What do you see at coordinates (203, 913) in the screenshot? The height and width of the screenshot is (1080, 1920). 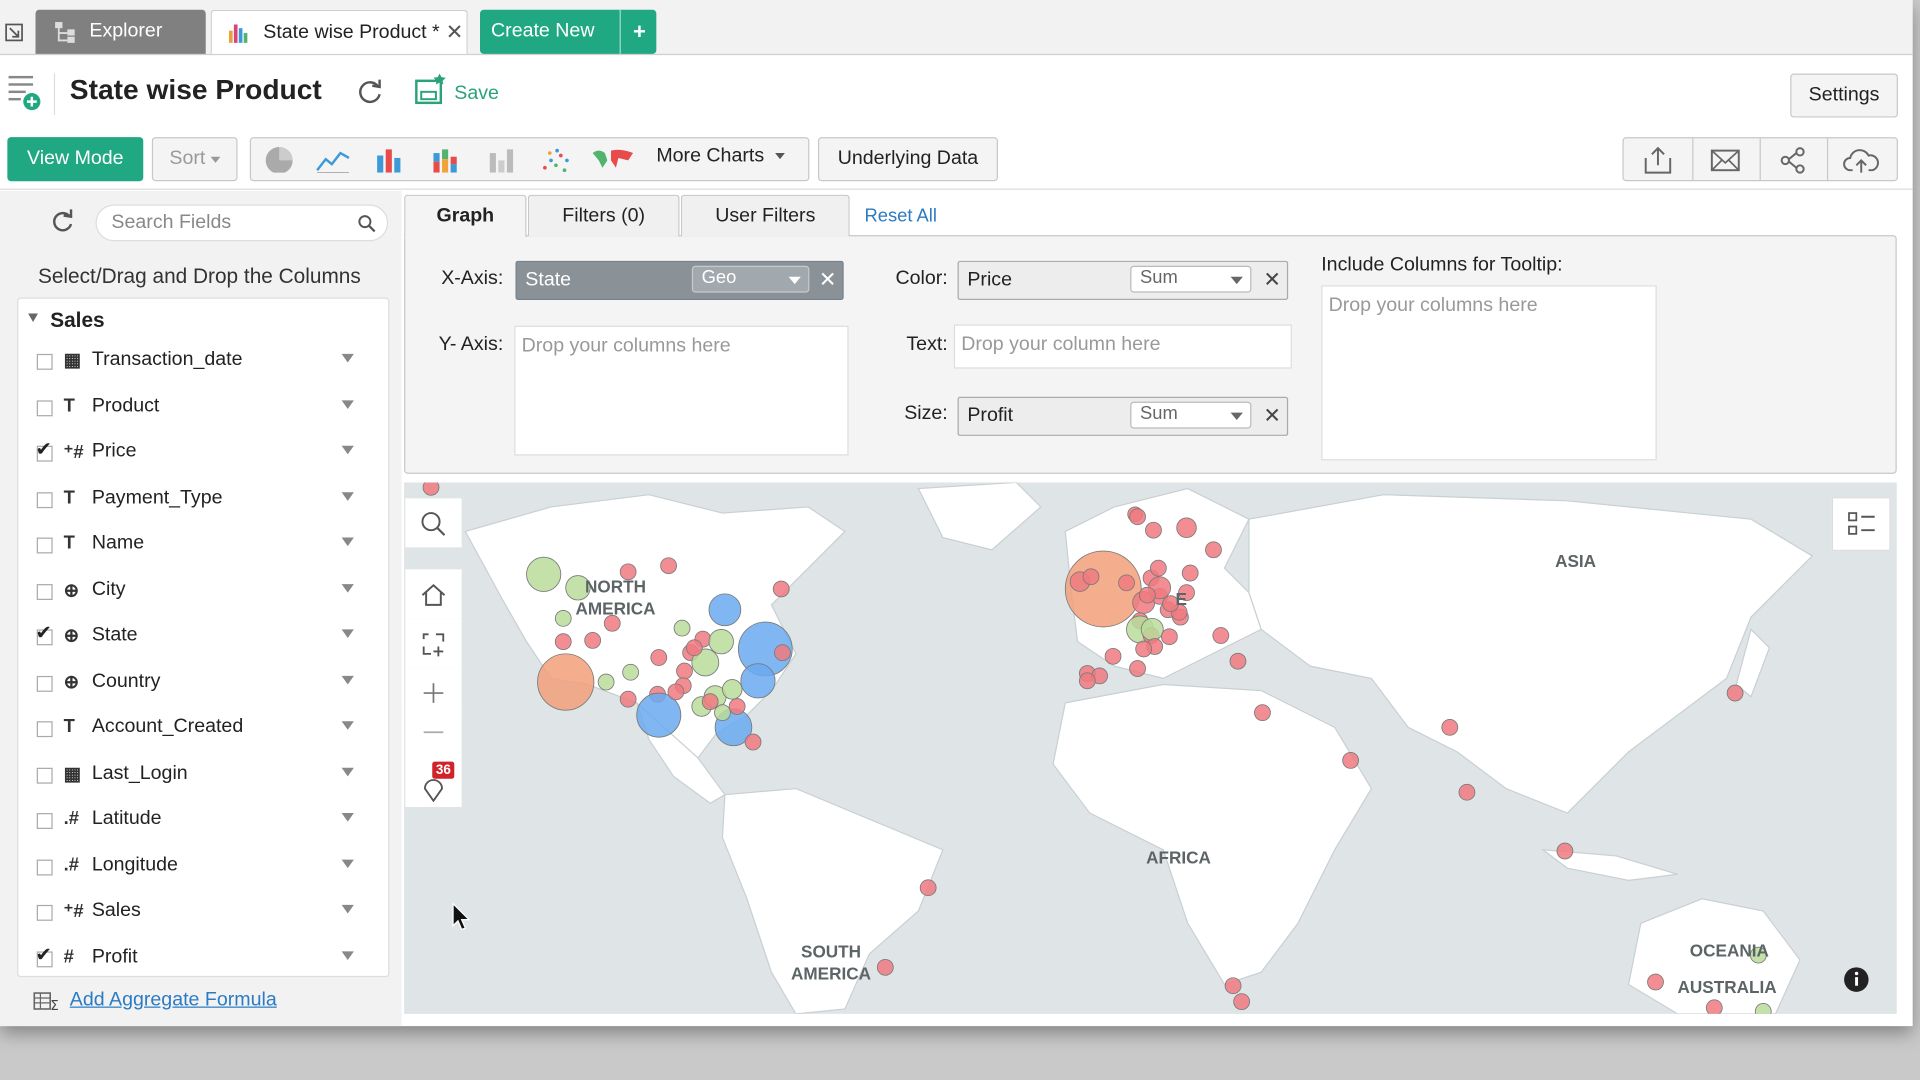 I see `field-sales: ⁺# Sales` at bounding box center [203, 913].